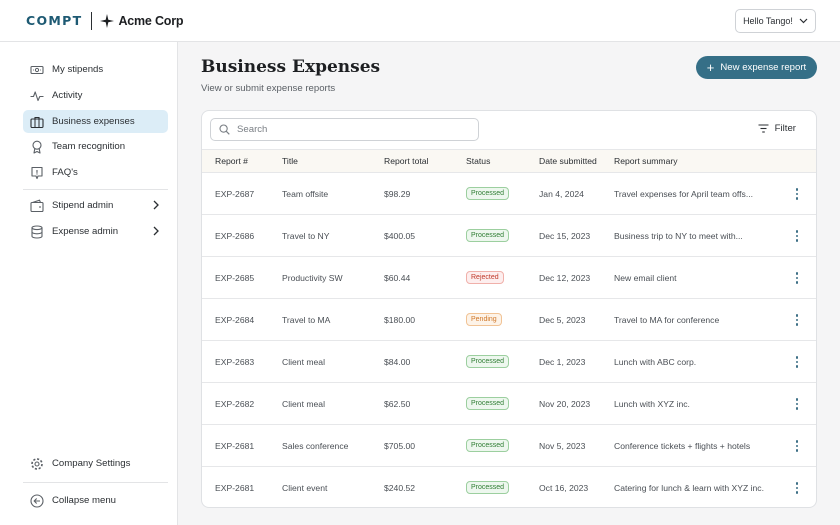 The width and height of the screenshot is (840, 525). I want to click on user-menu-button: Hello Tango!, so click(775, 21).